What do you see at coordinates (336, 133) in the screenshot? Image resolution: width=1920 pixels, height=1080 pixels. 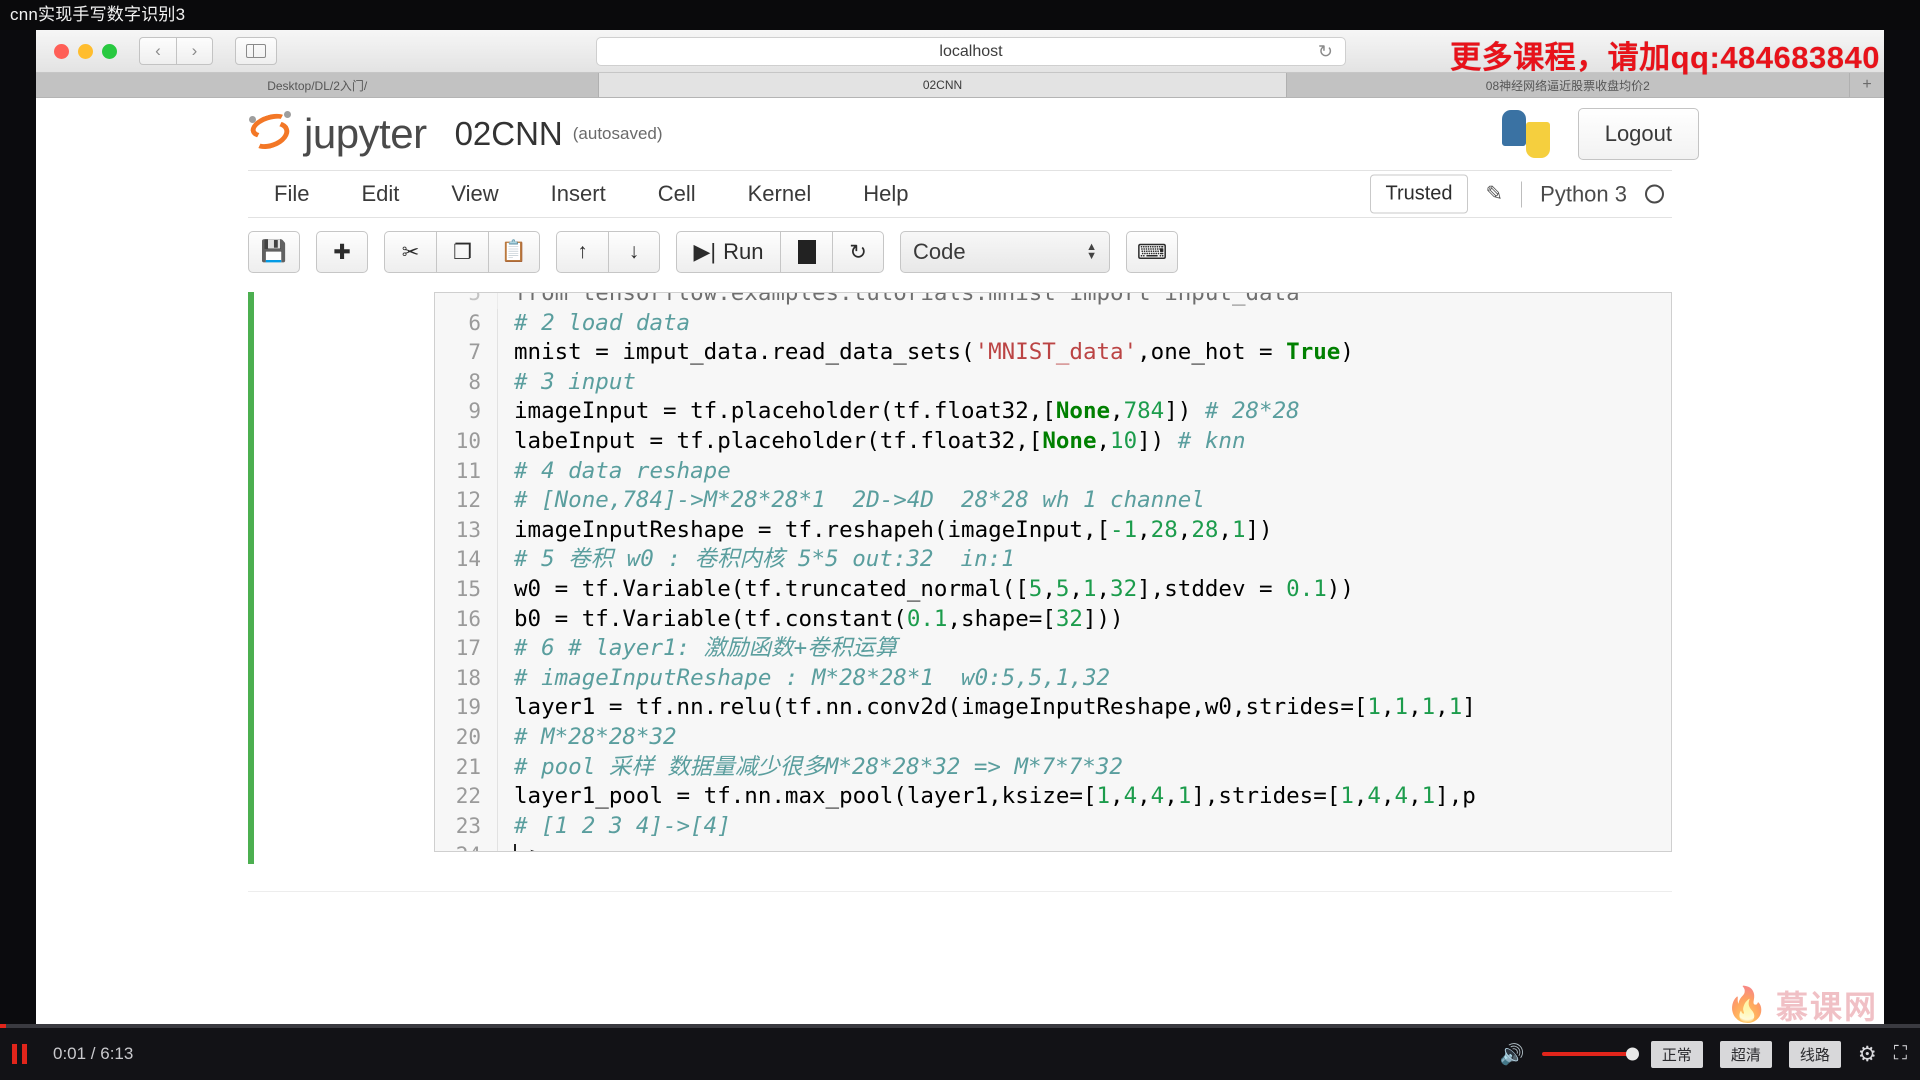 I see `jupyter-logo: jupyter` at bounding box center [336, 133].